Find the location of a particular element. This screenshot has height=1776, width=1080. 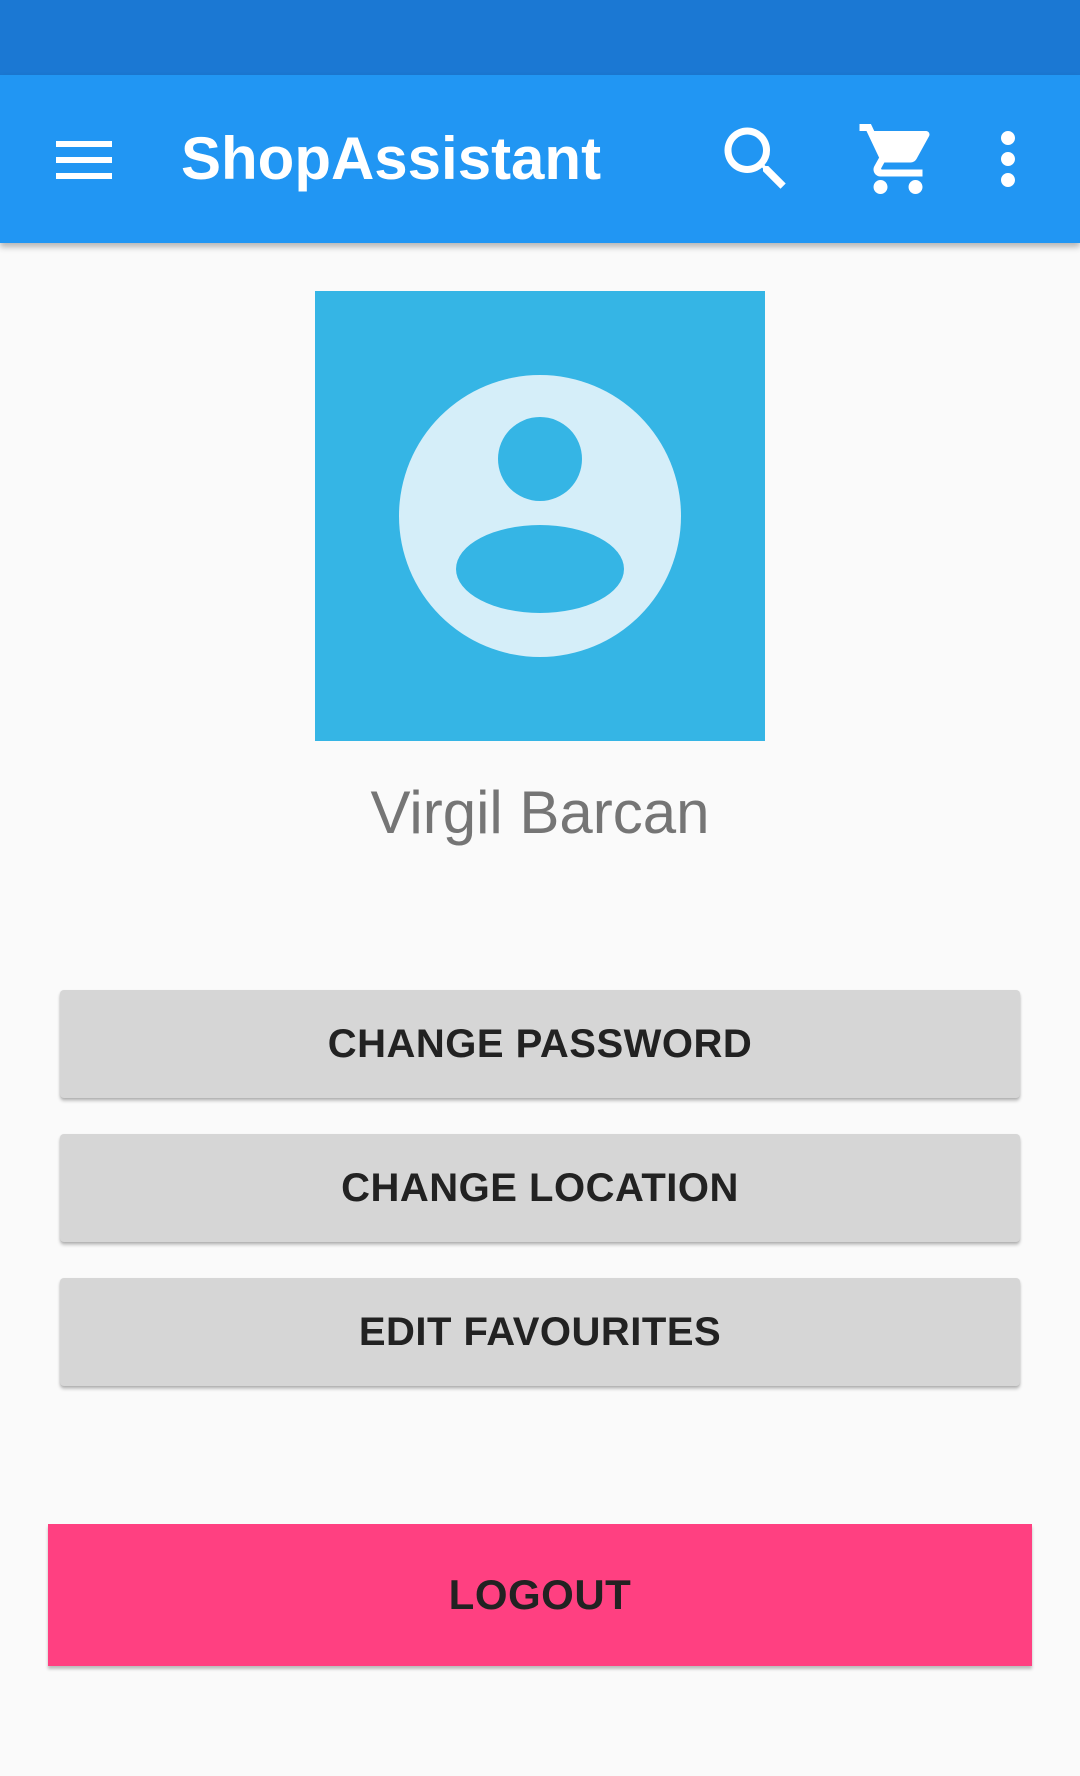

app-bar: ShopAssistant is located at coordinates (540, 159).